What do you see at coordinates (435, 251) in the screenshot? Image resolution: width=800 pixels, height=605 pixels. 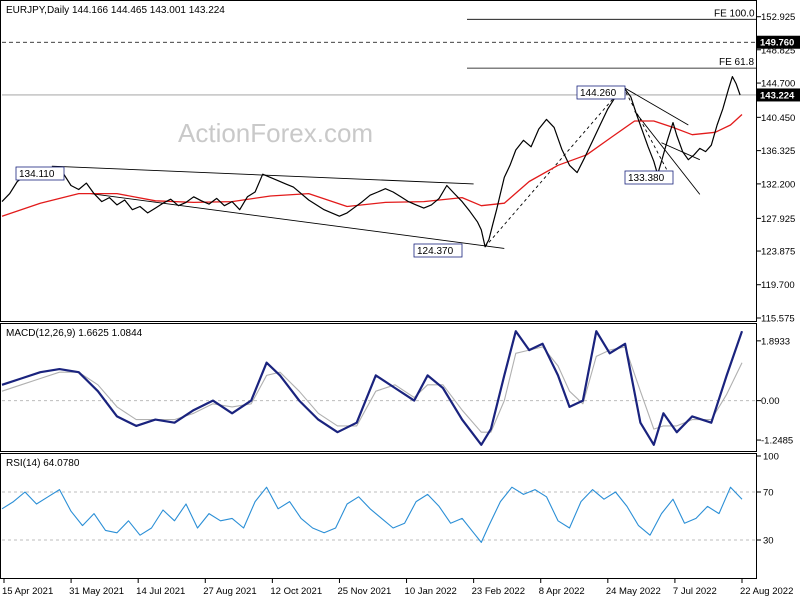 I see `label-124370: 124.370` at bounding box center [435, 251].